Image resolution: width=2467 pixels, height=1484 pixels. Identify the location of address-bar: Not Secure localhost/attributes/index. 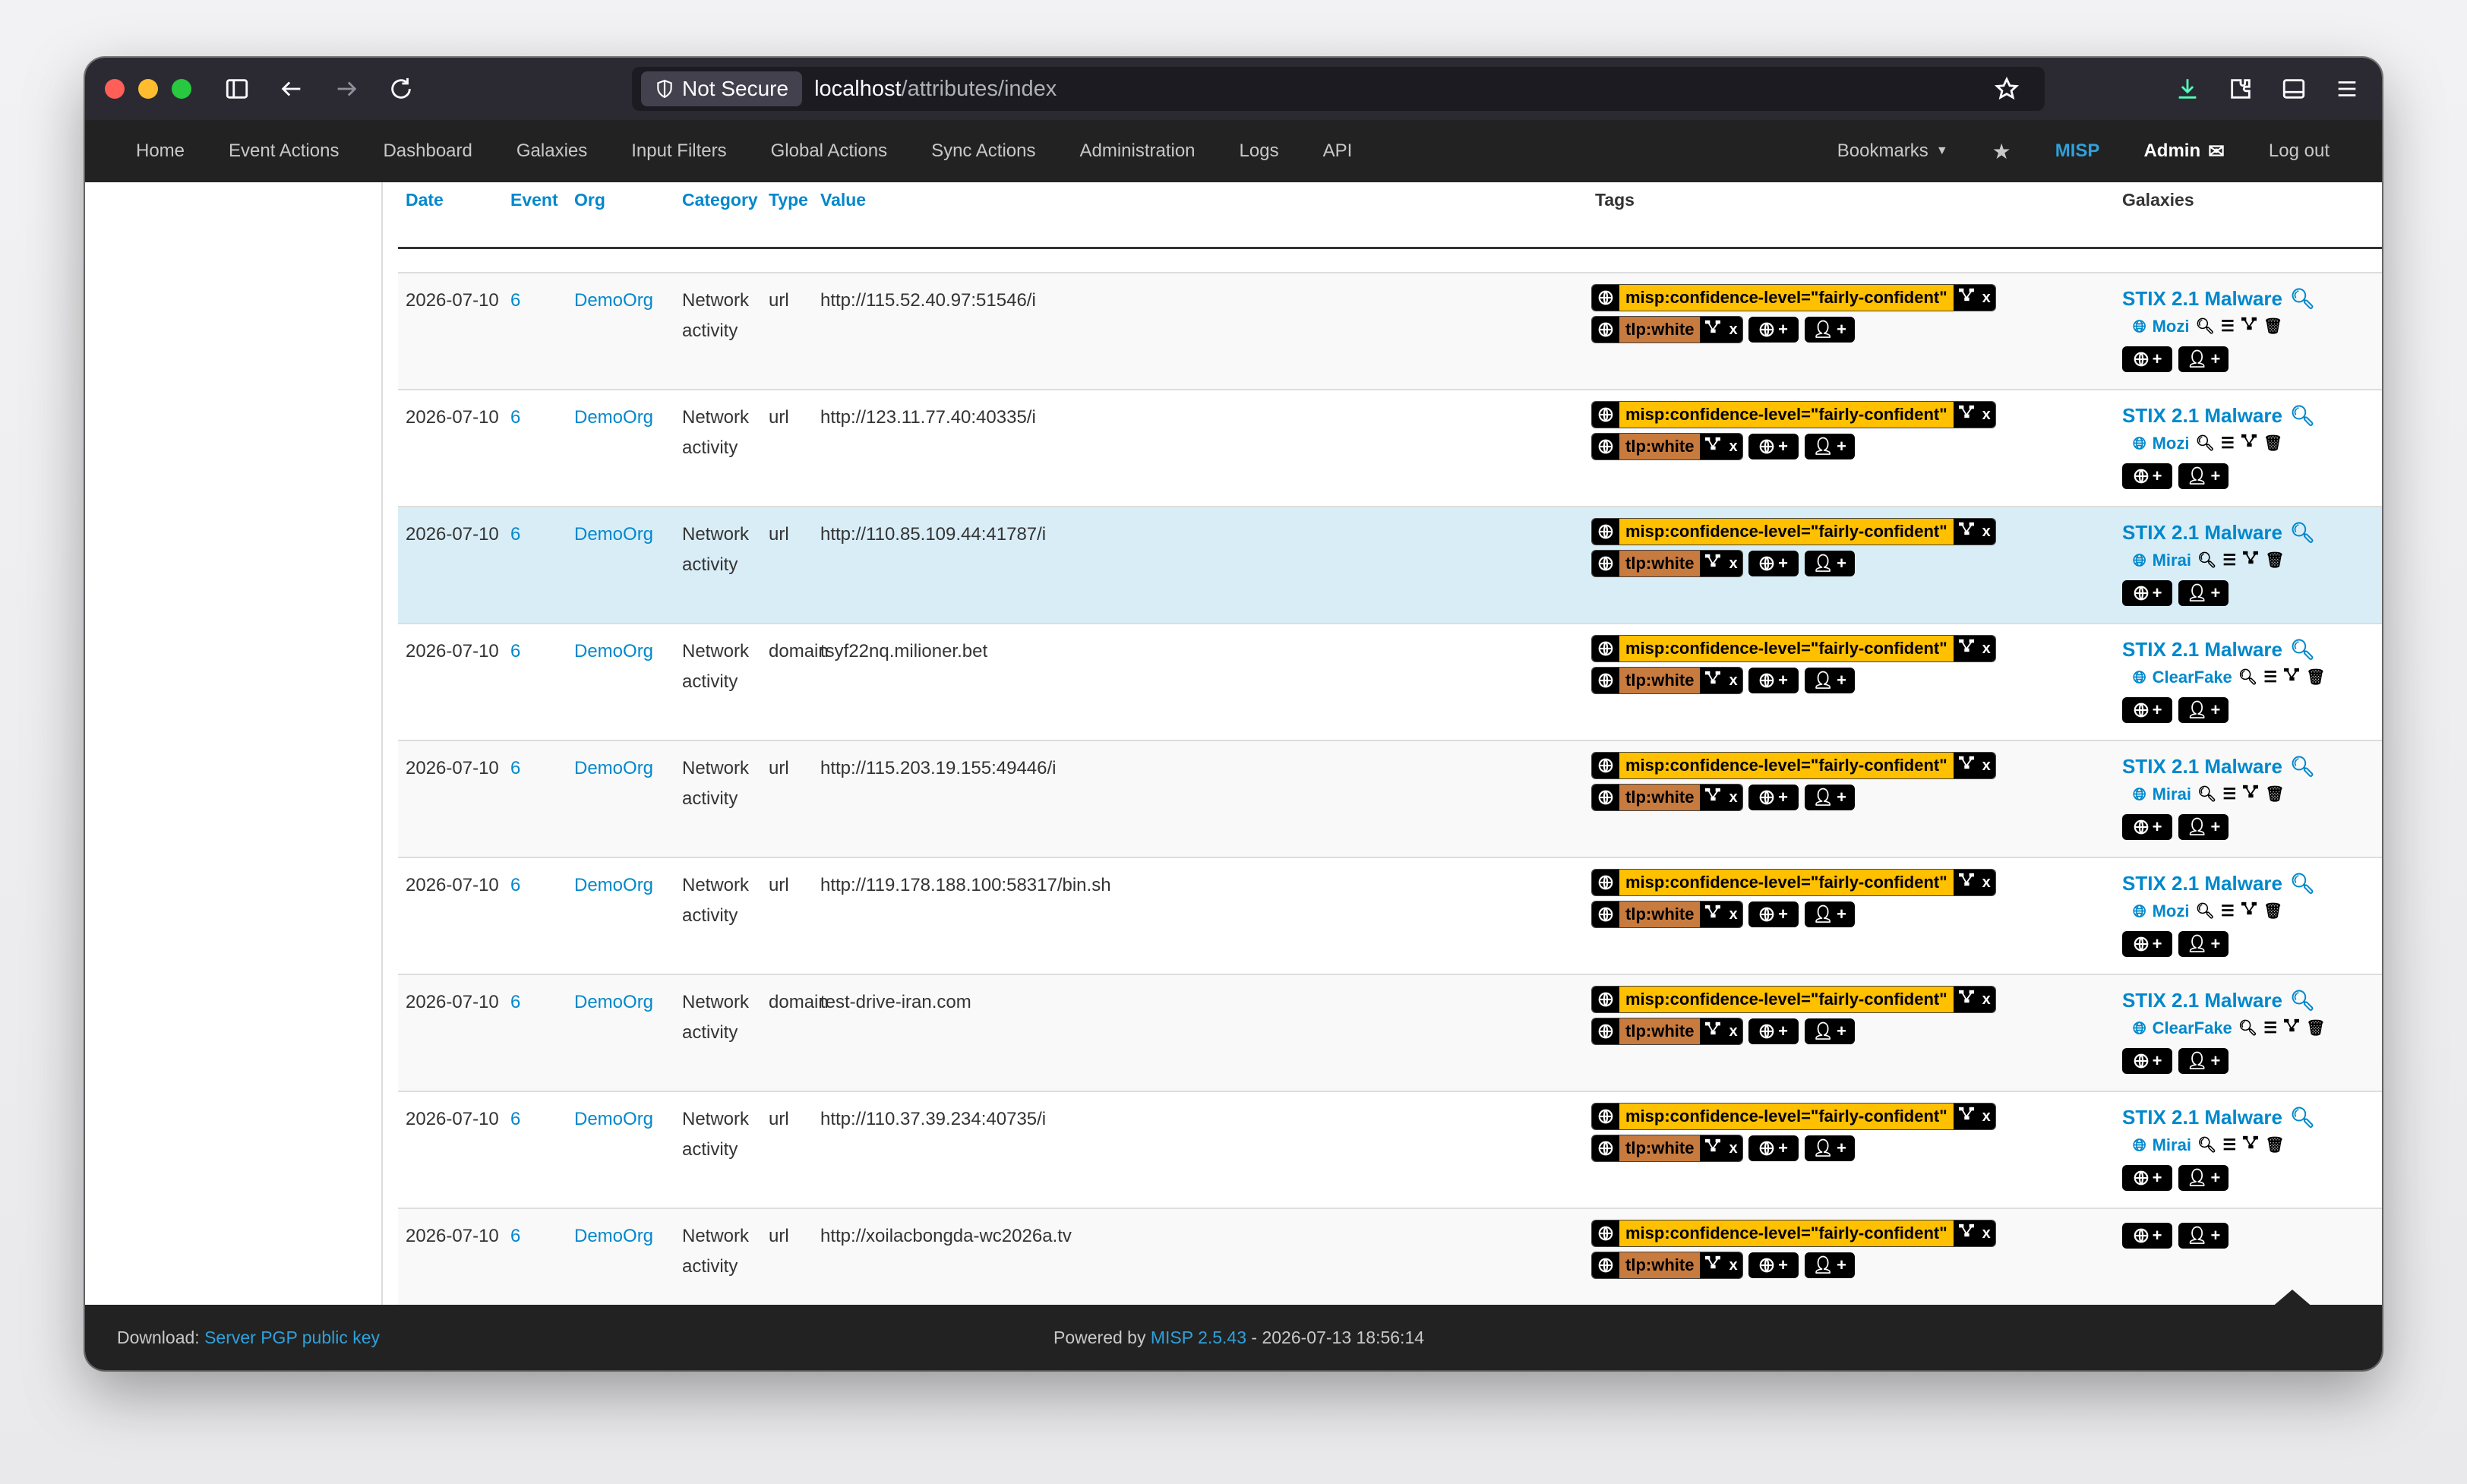
(1338, 89).